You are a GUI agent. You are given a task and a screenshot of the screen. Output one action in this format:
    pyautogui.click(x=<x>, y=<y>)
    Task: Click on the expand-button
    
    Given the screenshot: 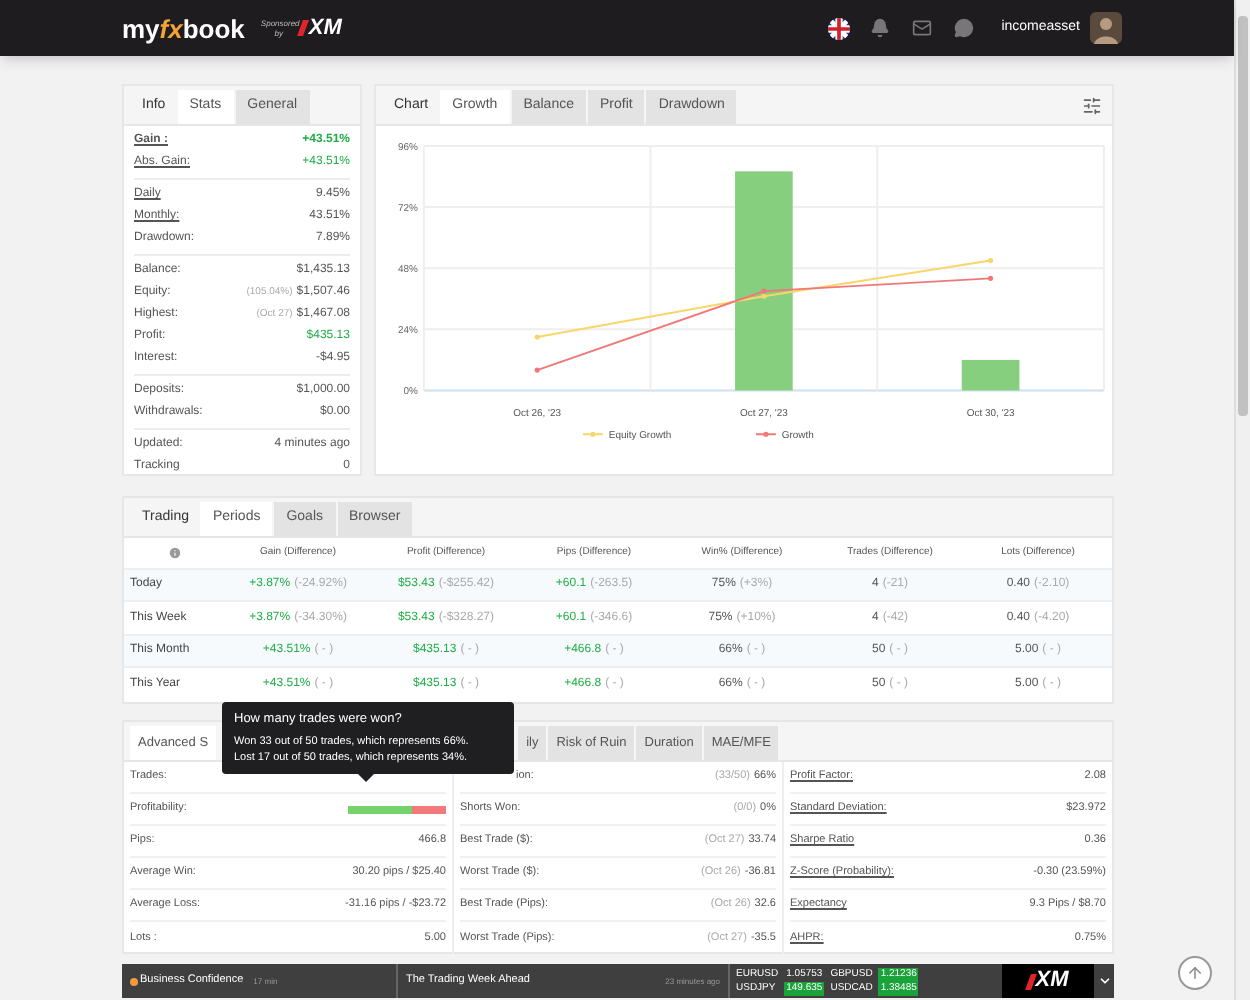 What is the action you would take?
    pyautogui.click(x=1104, y=981)
    